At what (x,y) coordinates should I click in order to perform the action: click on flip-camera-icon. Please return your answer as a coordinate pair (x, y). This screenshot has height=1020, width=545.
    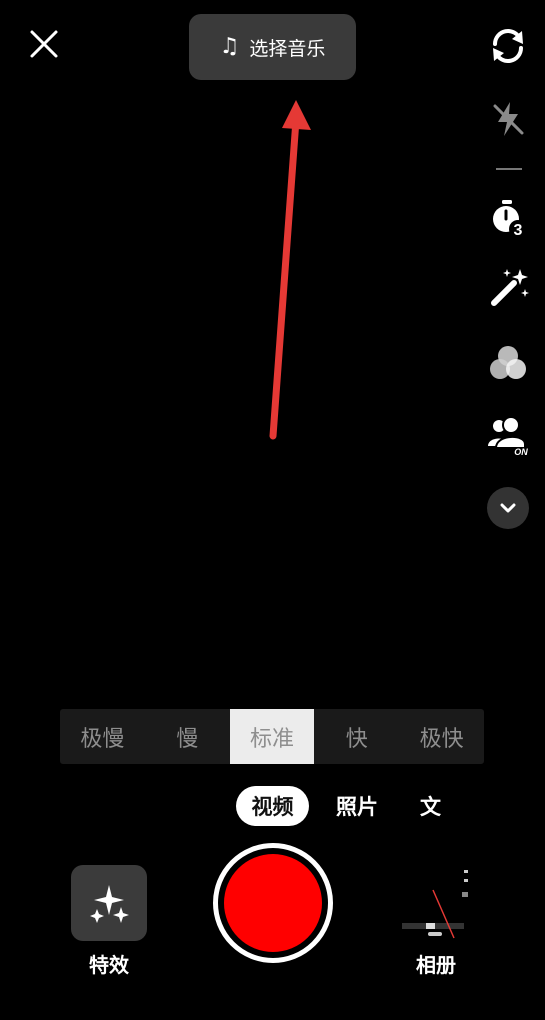
    Looking at the image, I should click on (508, 46).